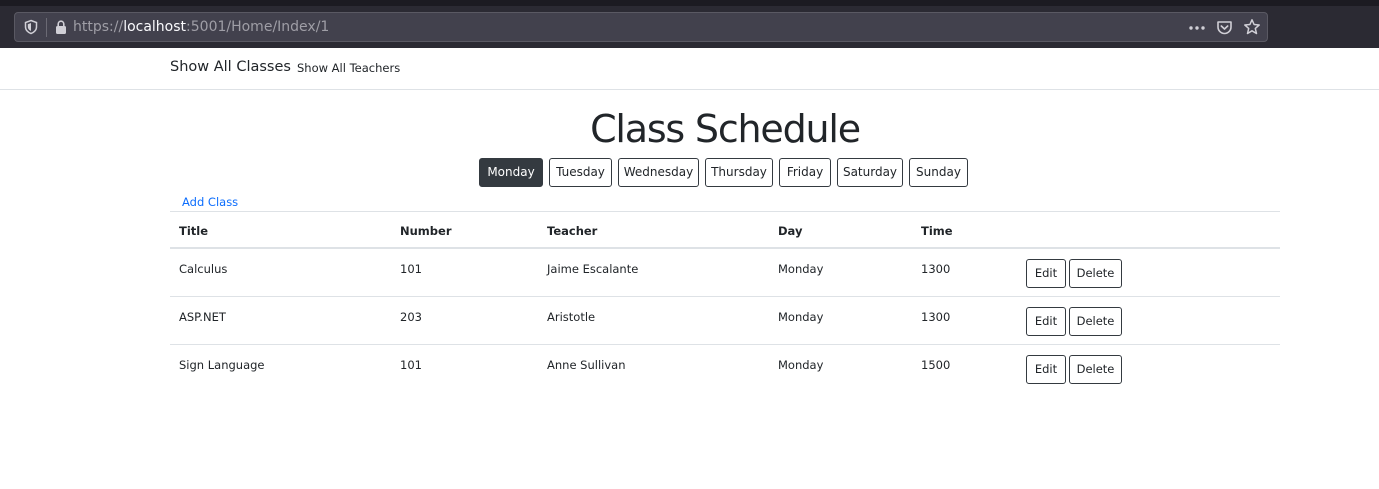  Describe the element at coordinates (511, 172) in the screenshot. I see `day-button-monday: Monday` at that location.